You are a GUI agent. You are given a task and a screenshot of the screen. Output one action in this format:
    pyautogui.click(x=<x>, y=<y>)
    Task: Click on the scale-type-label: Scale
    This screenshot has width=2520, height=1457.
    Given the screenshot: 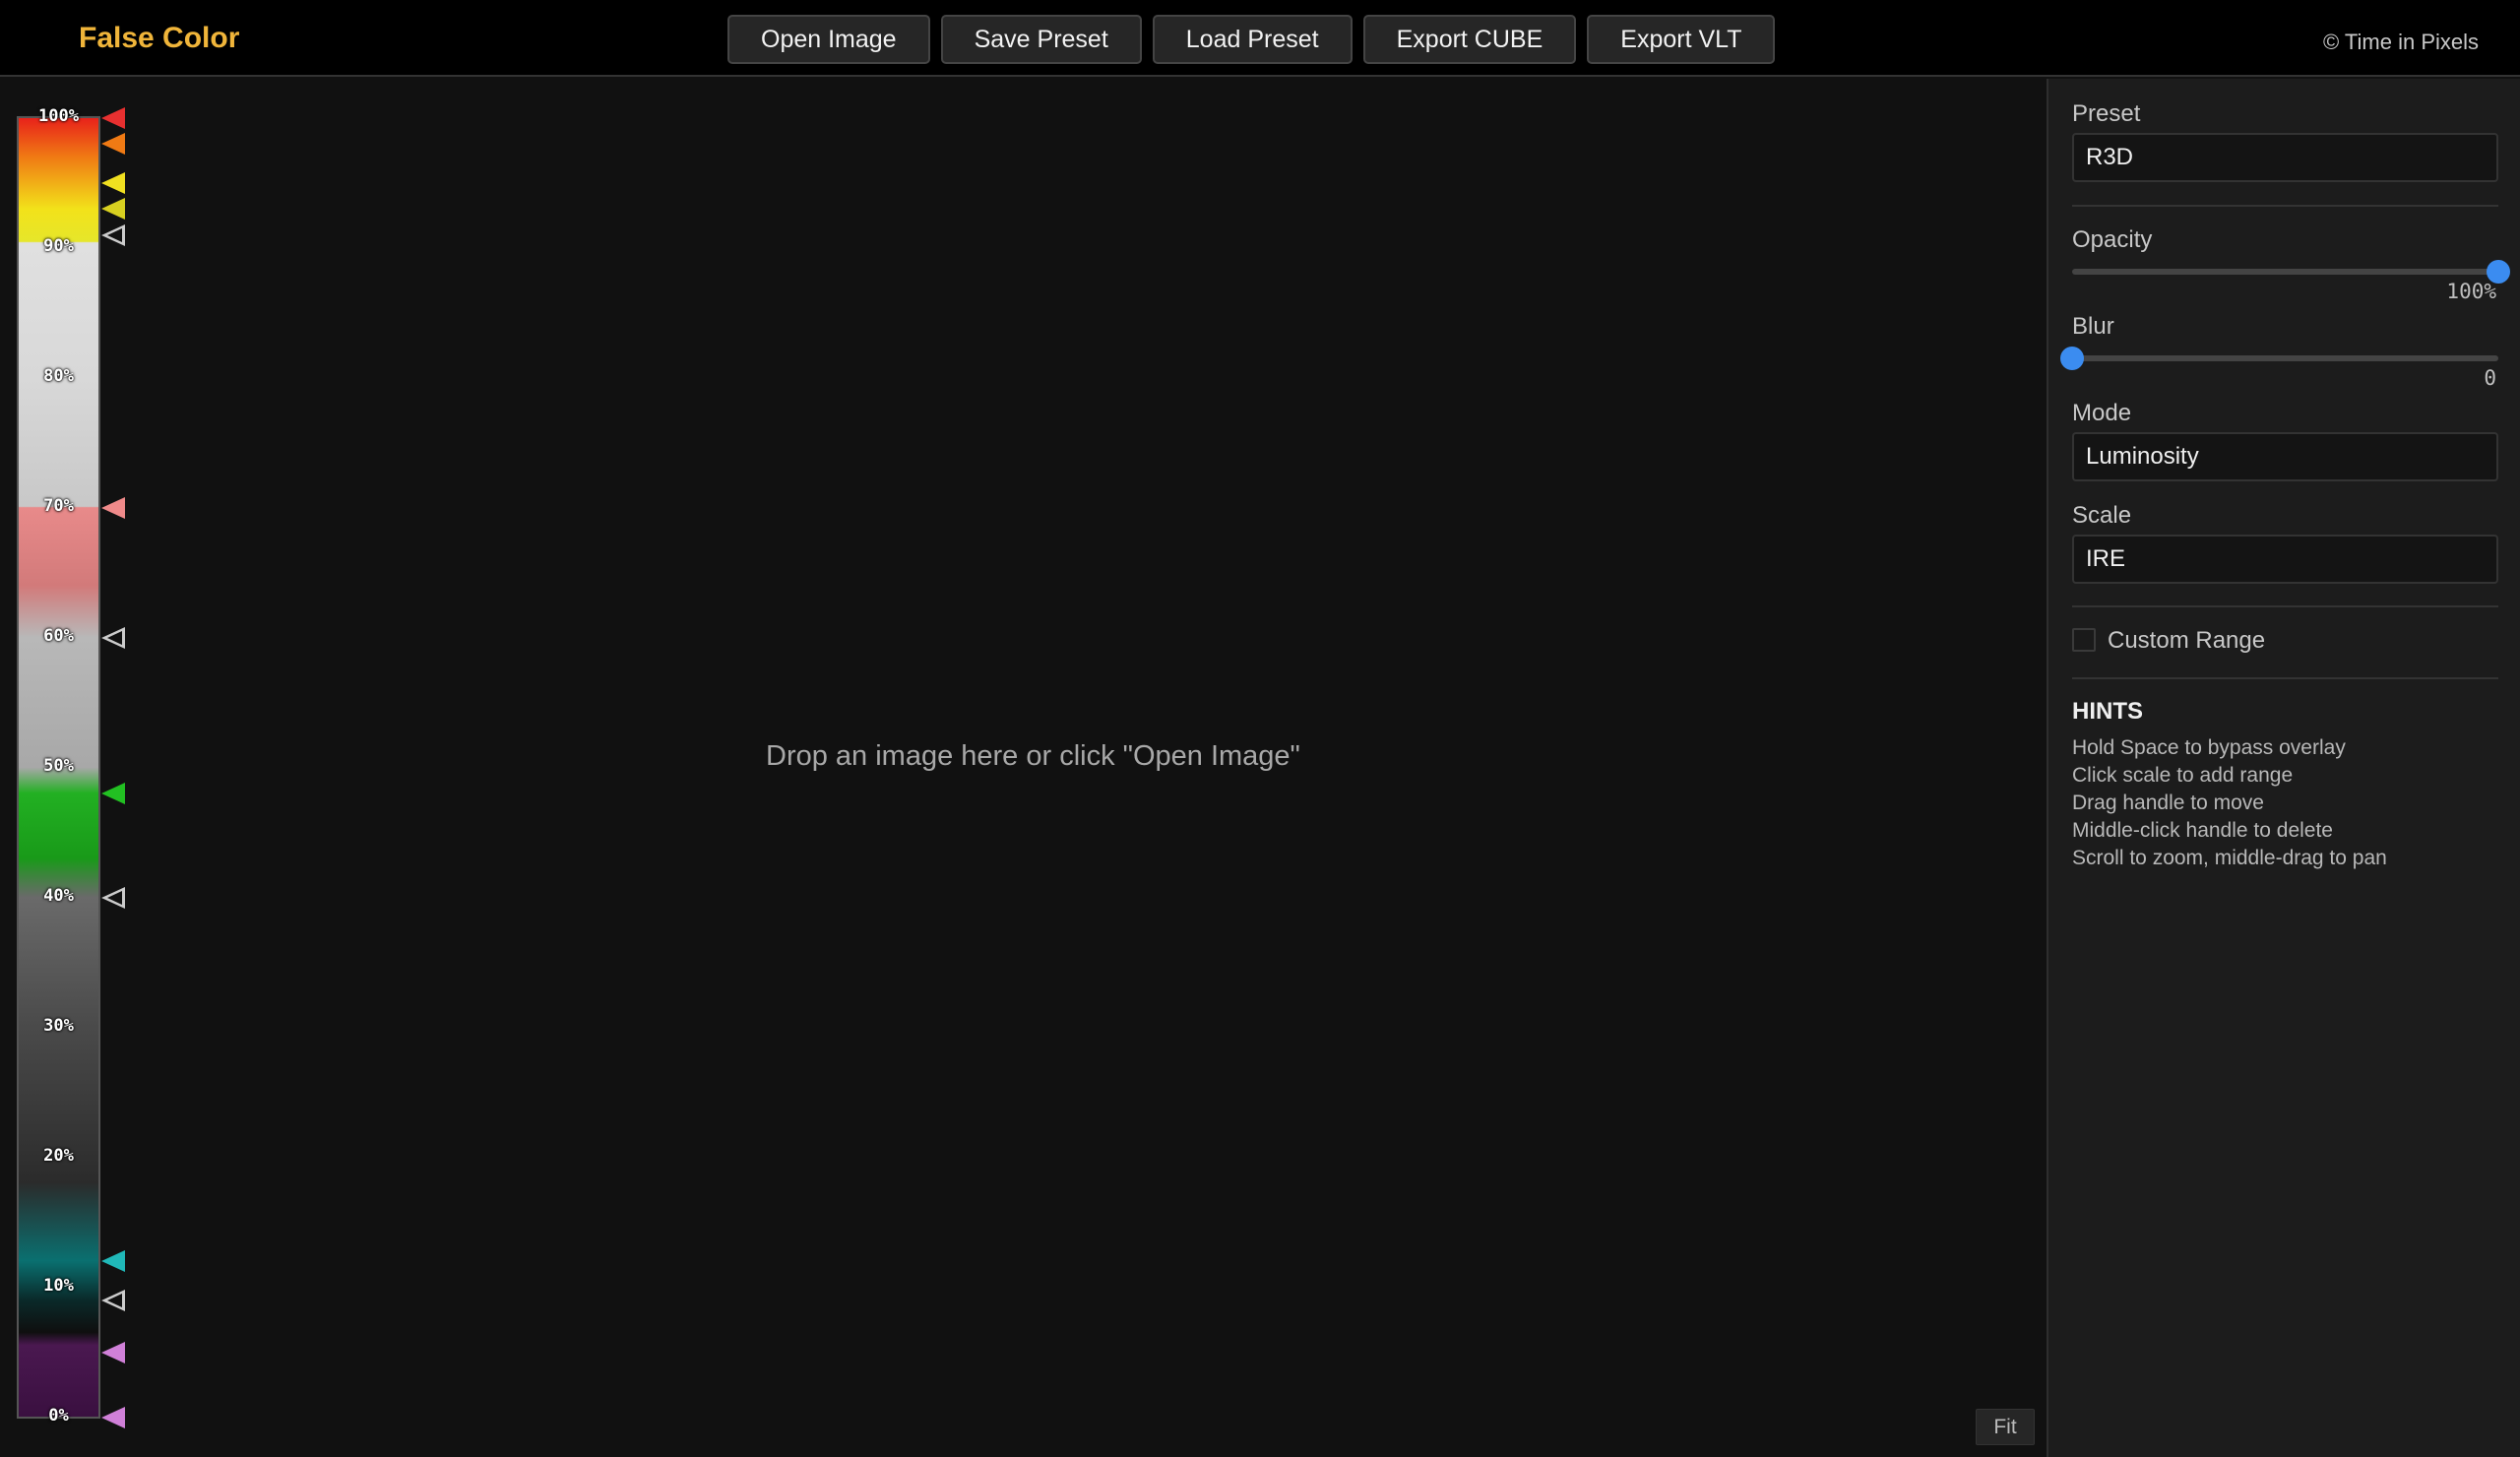 What is the action you would take?
    pyautogui.click(x=2102, y=515)
    